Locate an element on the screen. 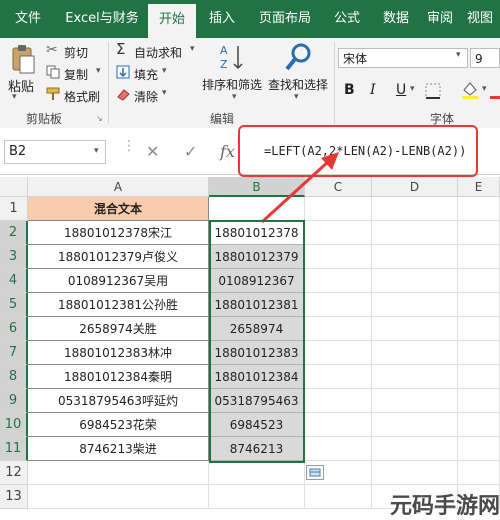  watermark: 元码手游网 is located at coordinates (445, 506).